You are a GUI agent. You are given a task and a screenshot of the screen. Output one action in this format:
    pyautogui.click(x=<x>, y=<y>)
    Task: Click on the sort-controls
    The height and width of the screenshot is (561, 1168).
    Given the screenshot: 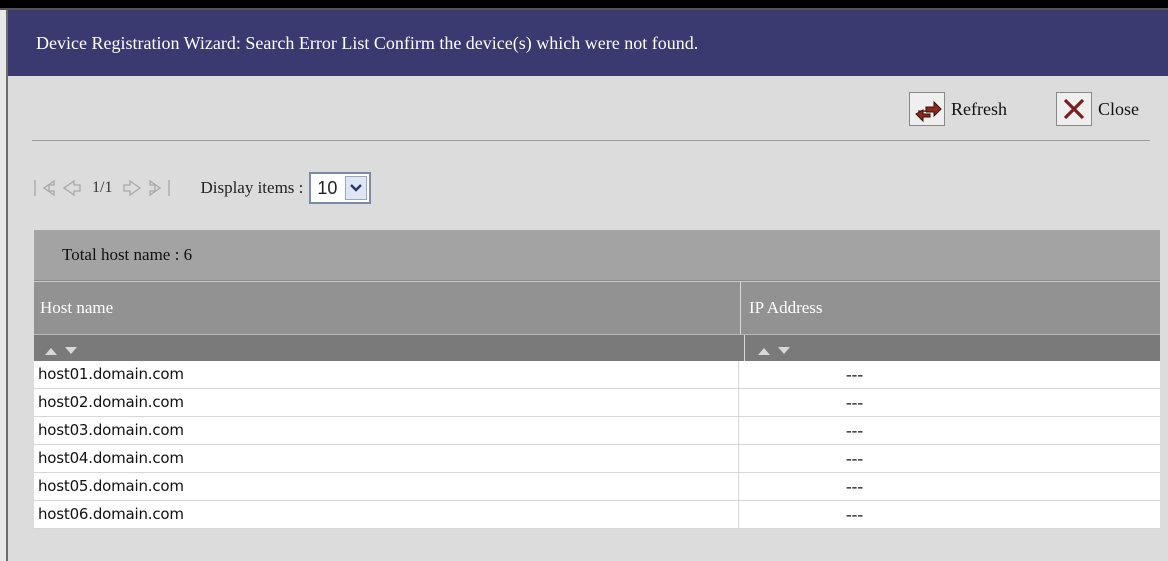 What is the action you would take?
    pyautogui.click(x=597, y=347)
    